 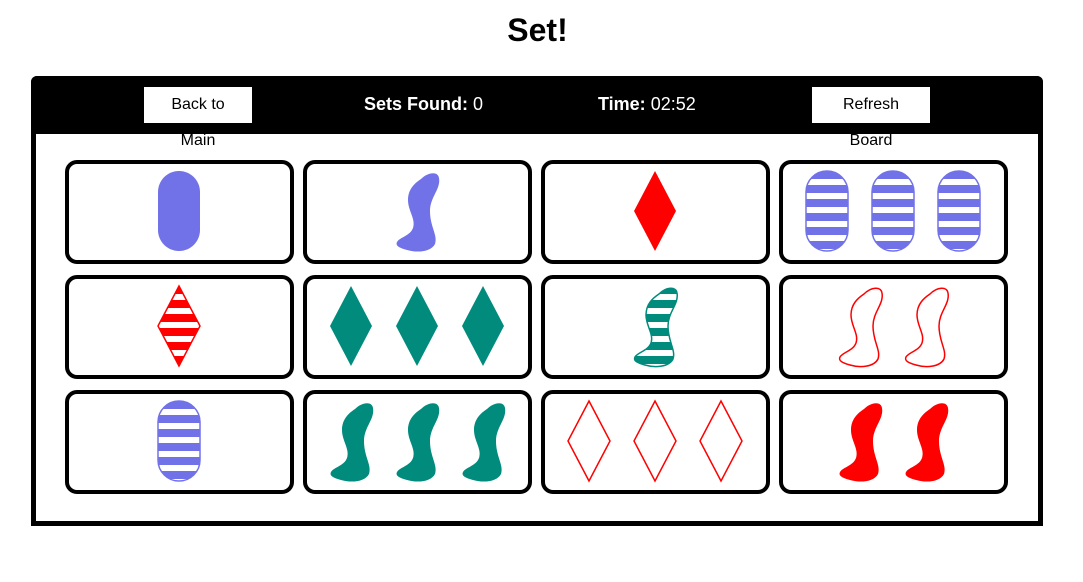 What do you see at coordinates (198, 118) in the screenshot?
I see `back-to-main-button: Back to Main` at bounding box center [198, 118].